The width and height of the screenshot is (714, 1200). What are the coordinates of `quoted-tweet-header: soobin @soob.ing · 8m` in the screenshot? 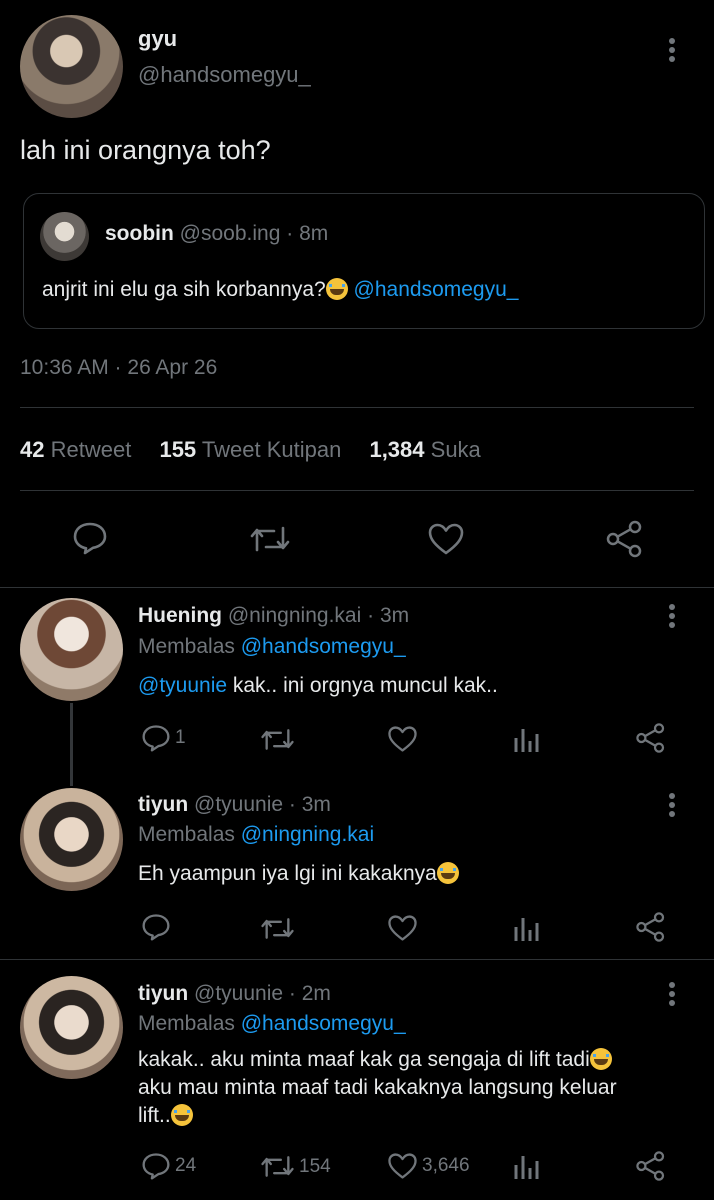 It's located at (216, 234).